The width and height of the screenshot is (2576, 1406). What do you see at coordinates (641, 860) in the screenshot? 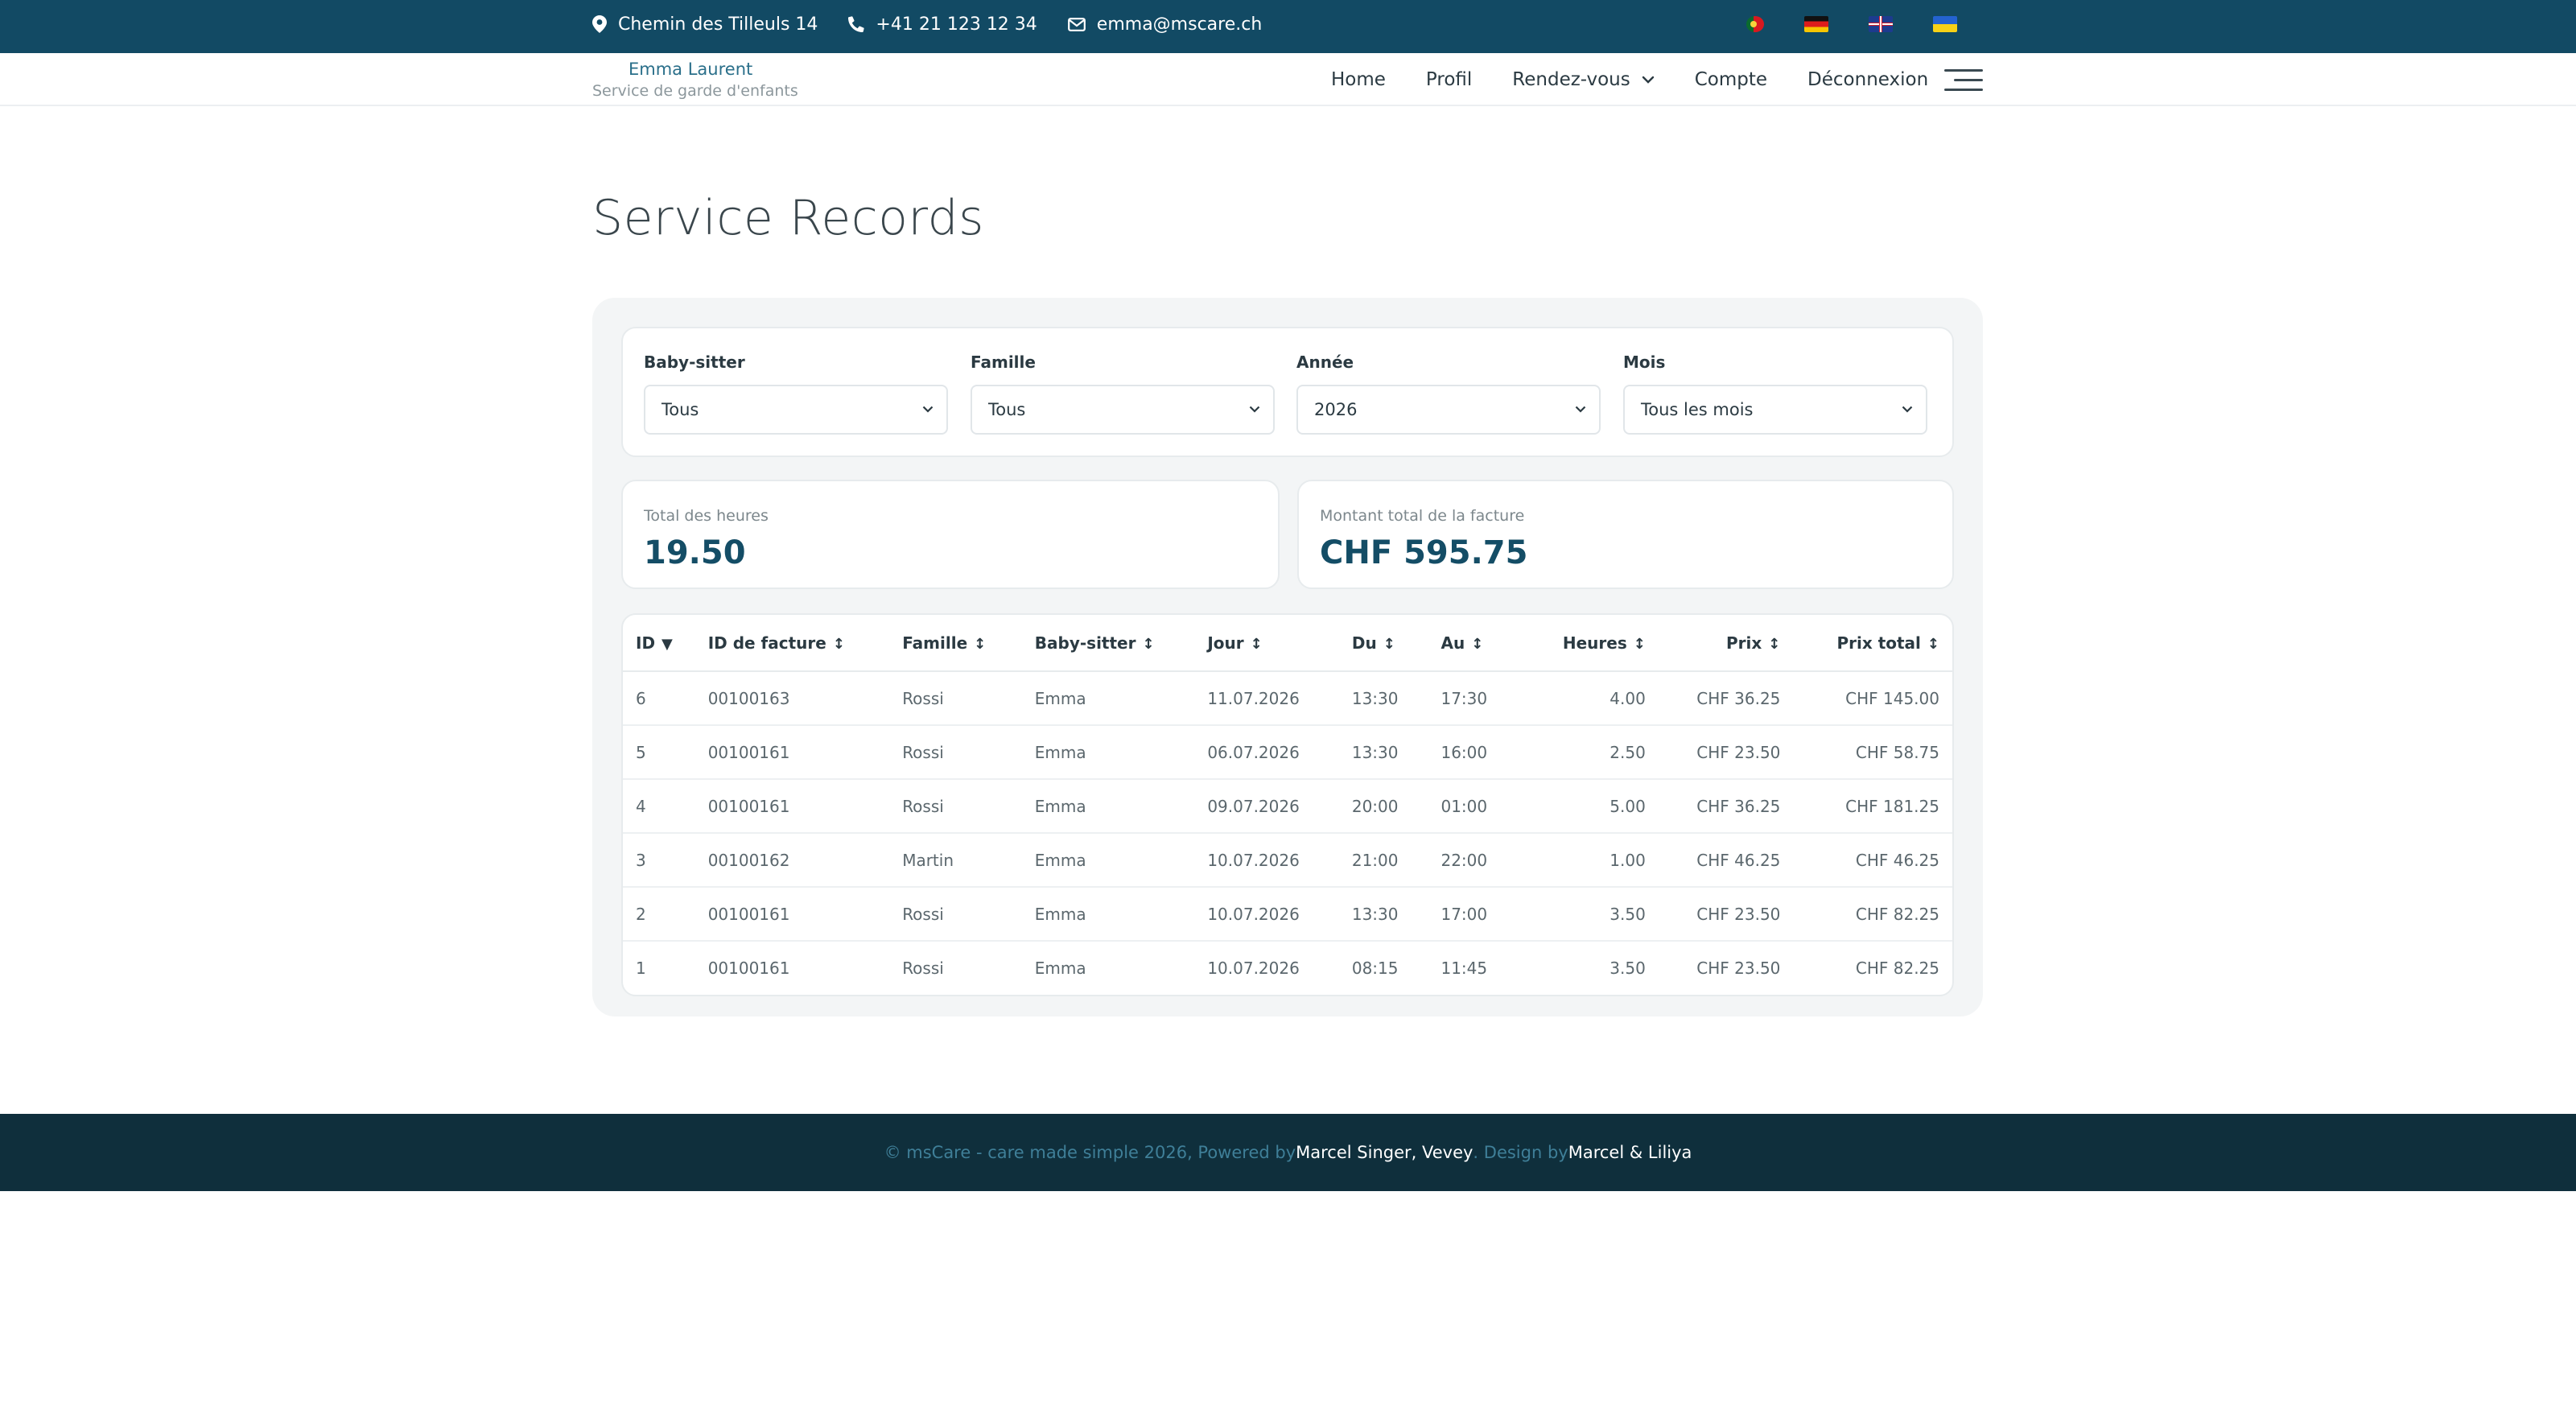
I see `cell-id: 3` at bounding box center [641, 860].